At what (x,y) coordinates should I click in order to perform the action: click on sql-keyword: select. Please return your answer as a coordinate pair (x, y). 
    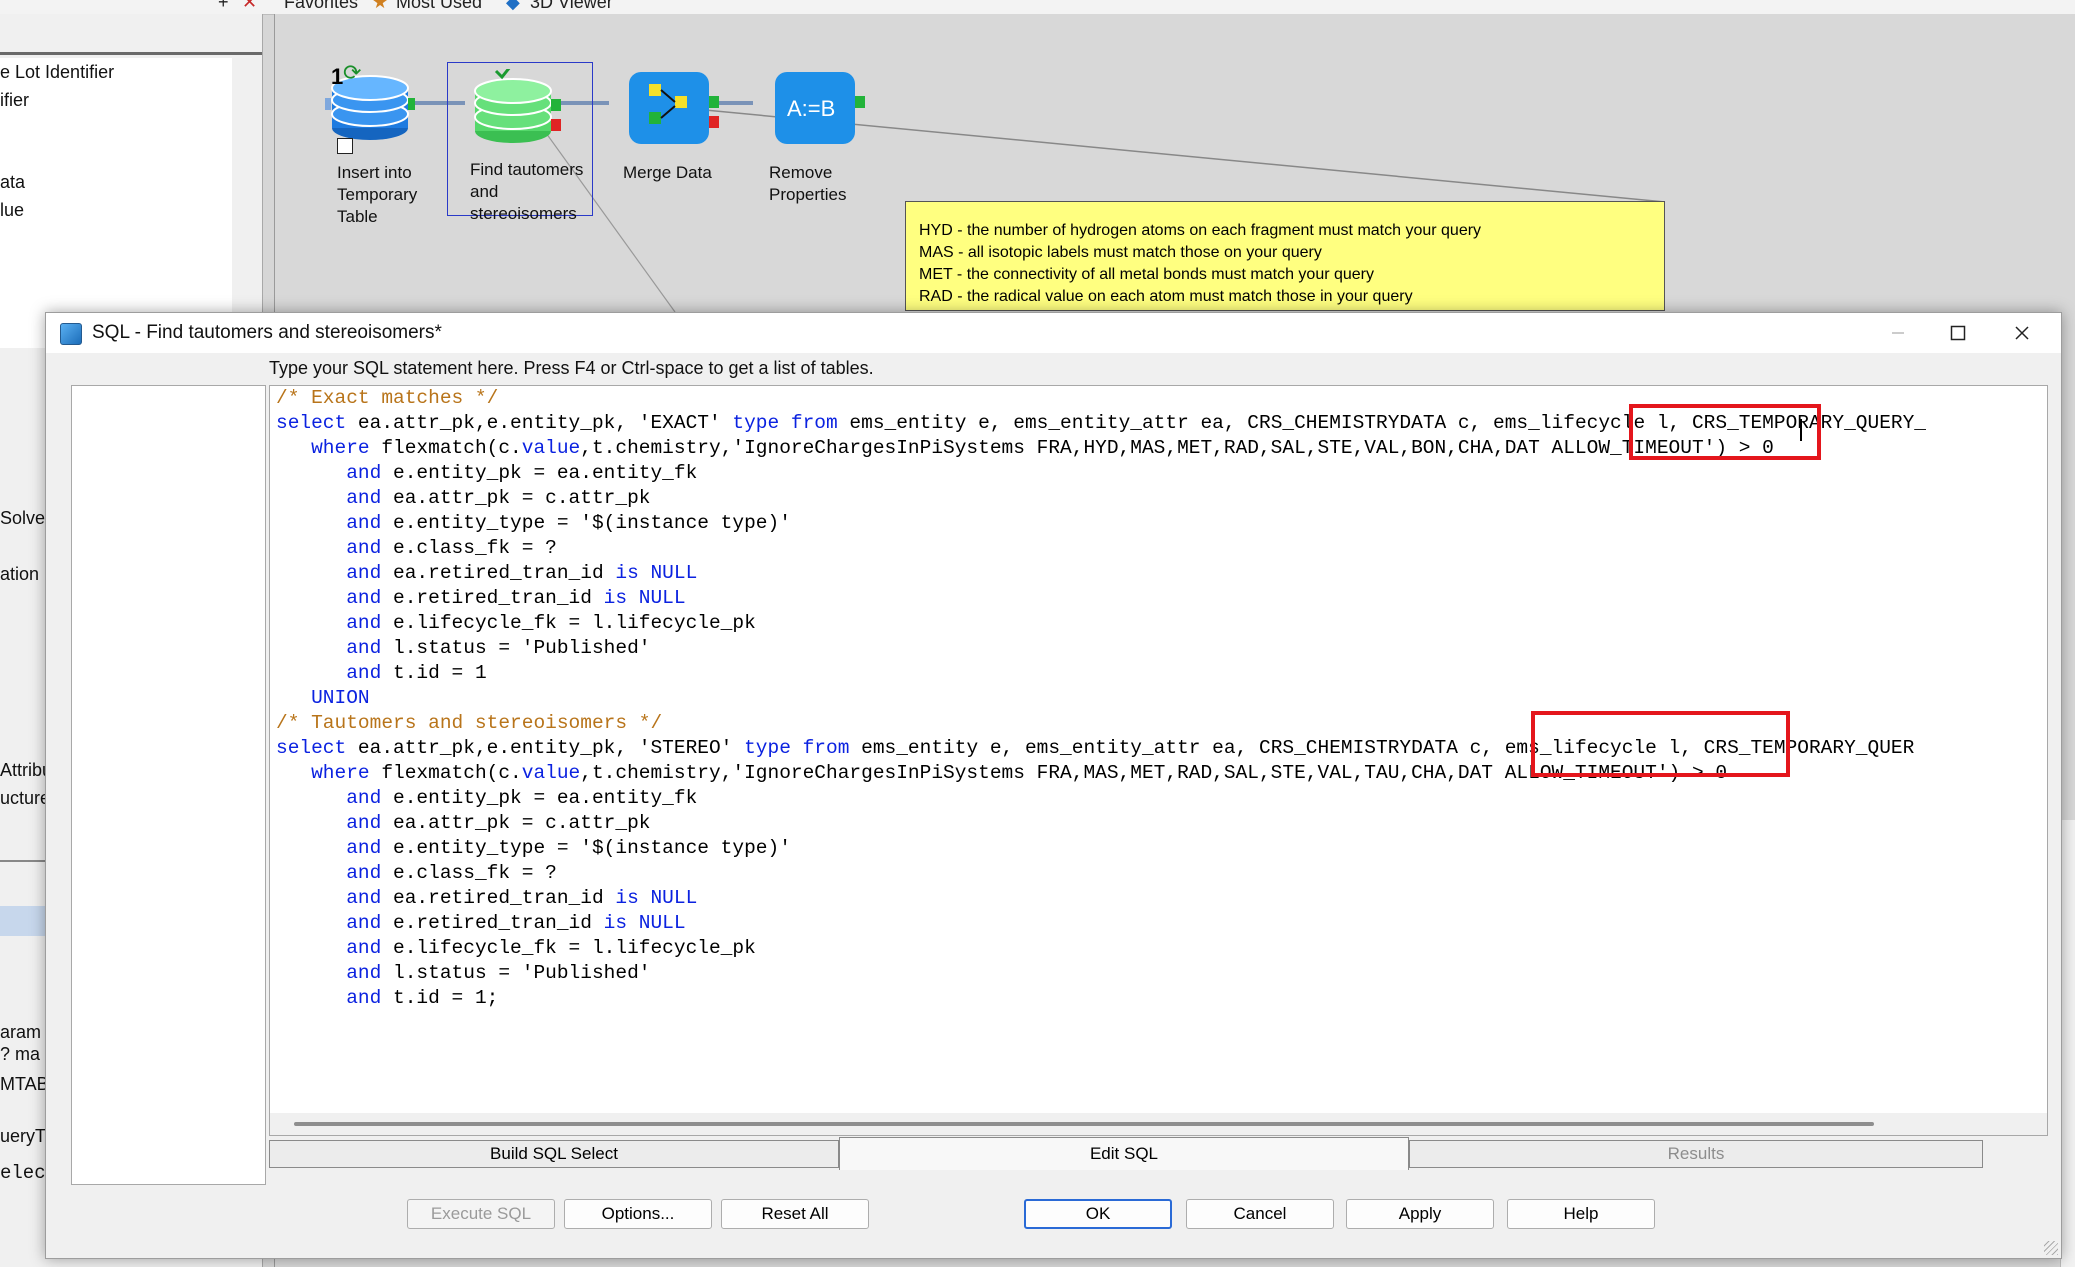
    Looking at the image, I should click on (311, 423).